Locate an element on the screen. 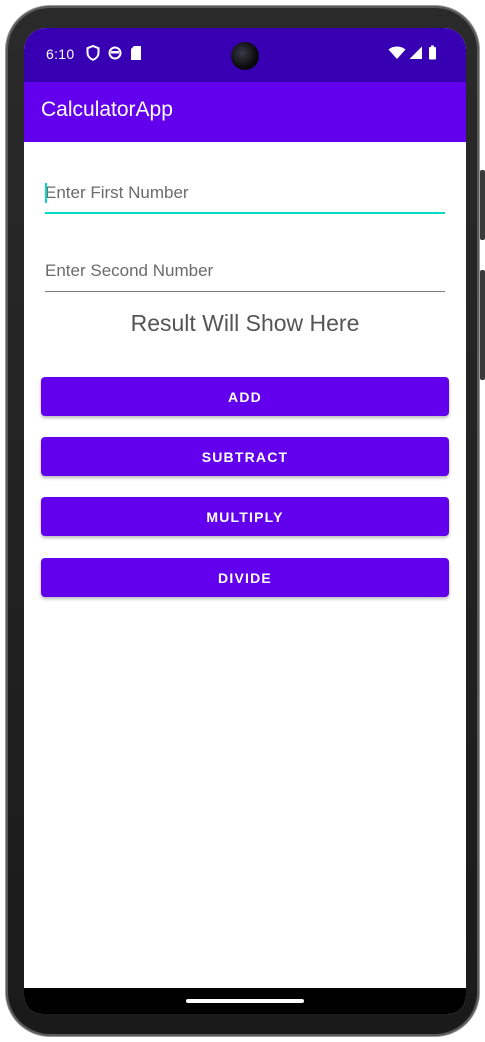 This screenshot has width=485, height=1042. front-camera is located at coordinates (245, 56).